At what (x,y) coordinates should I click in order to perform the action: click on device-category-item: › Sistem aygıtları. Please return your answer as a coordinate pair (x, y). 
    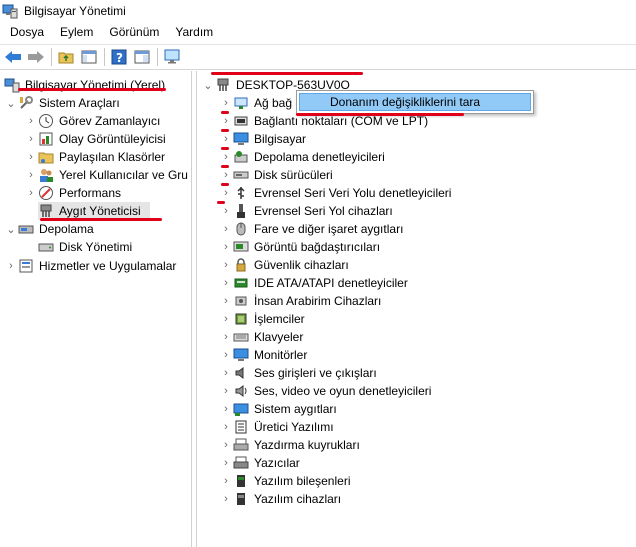
    Looking at the image, I should click on (279, 409).